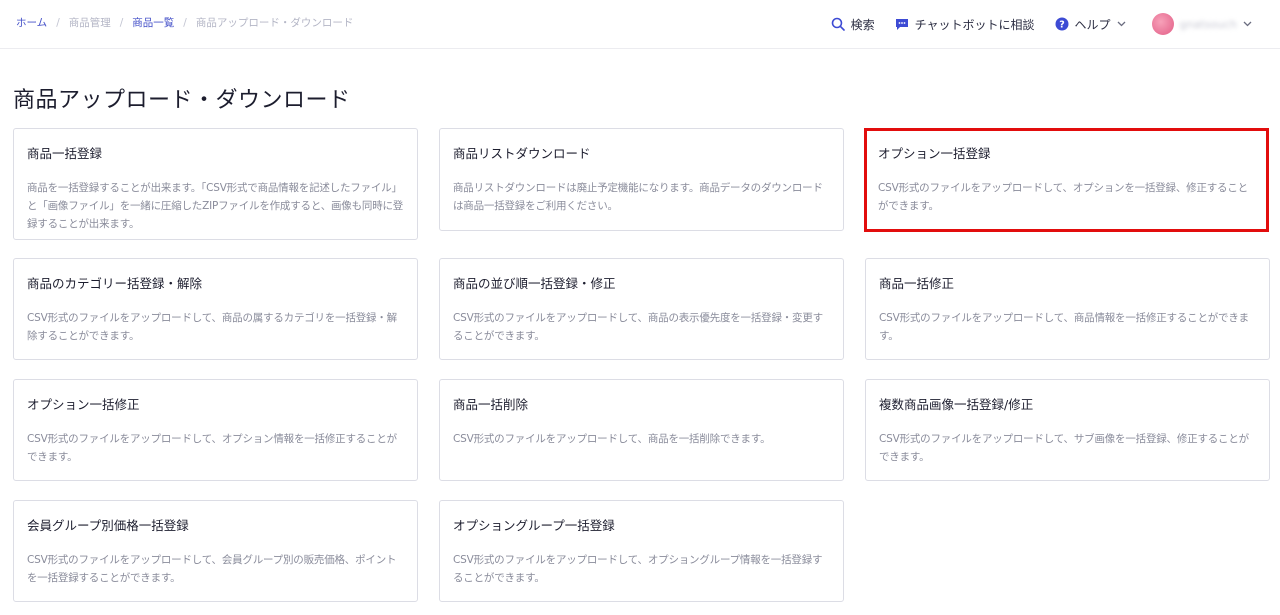  I want to click on card-title: 商品一括削除, so click(491, 404).